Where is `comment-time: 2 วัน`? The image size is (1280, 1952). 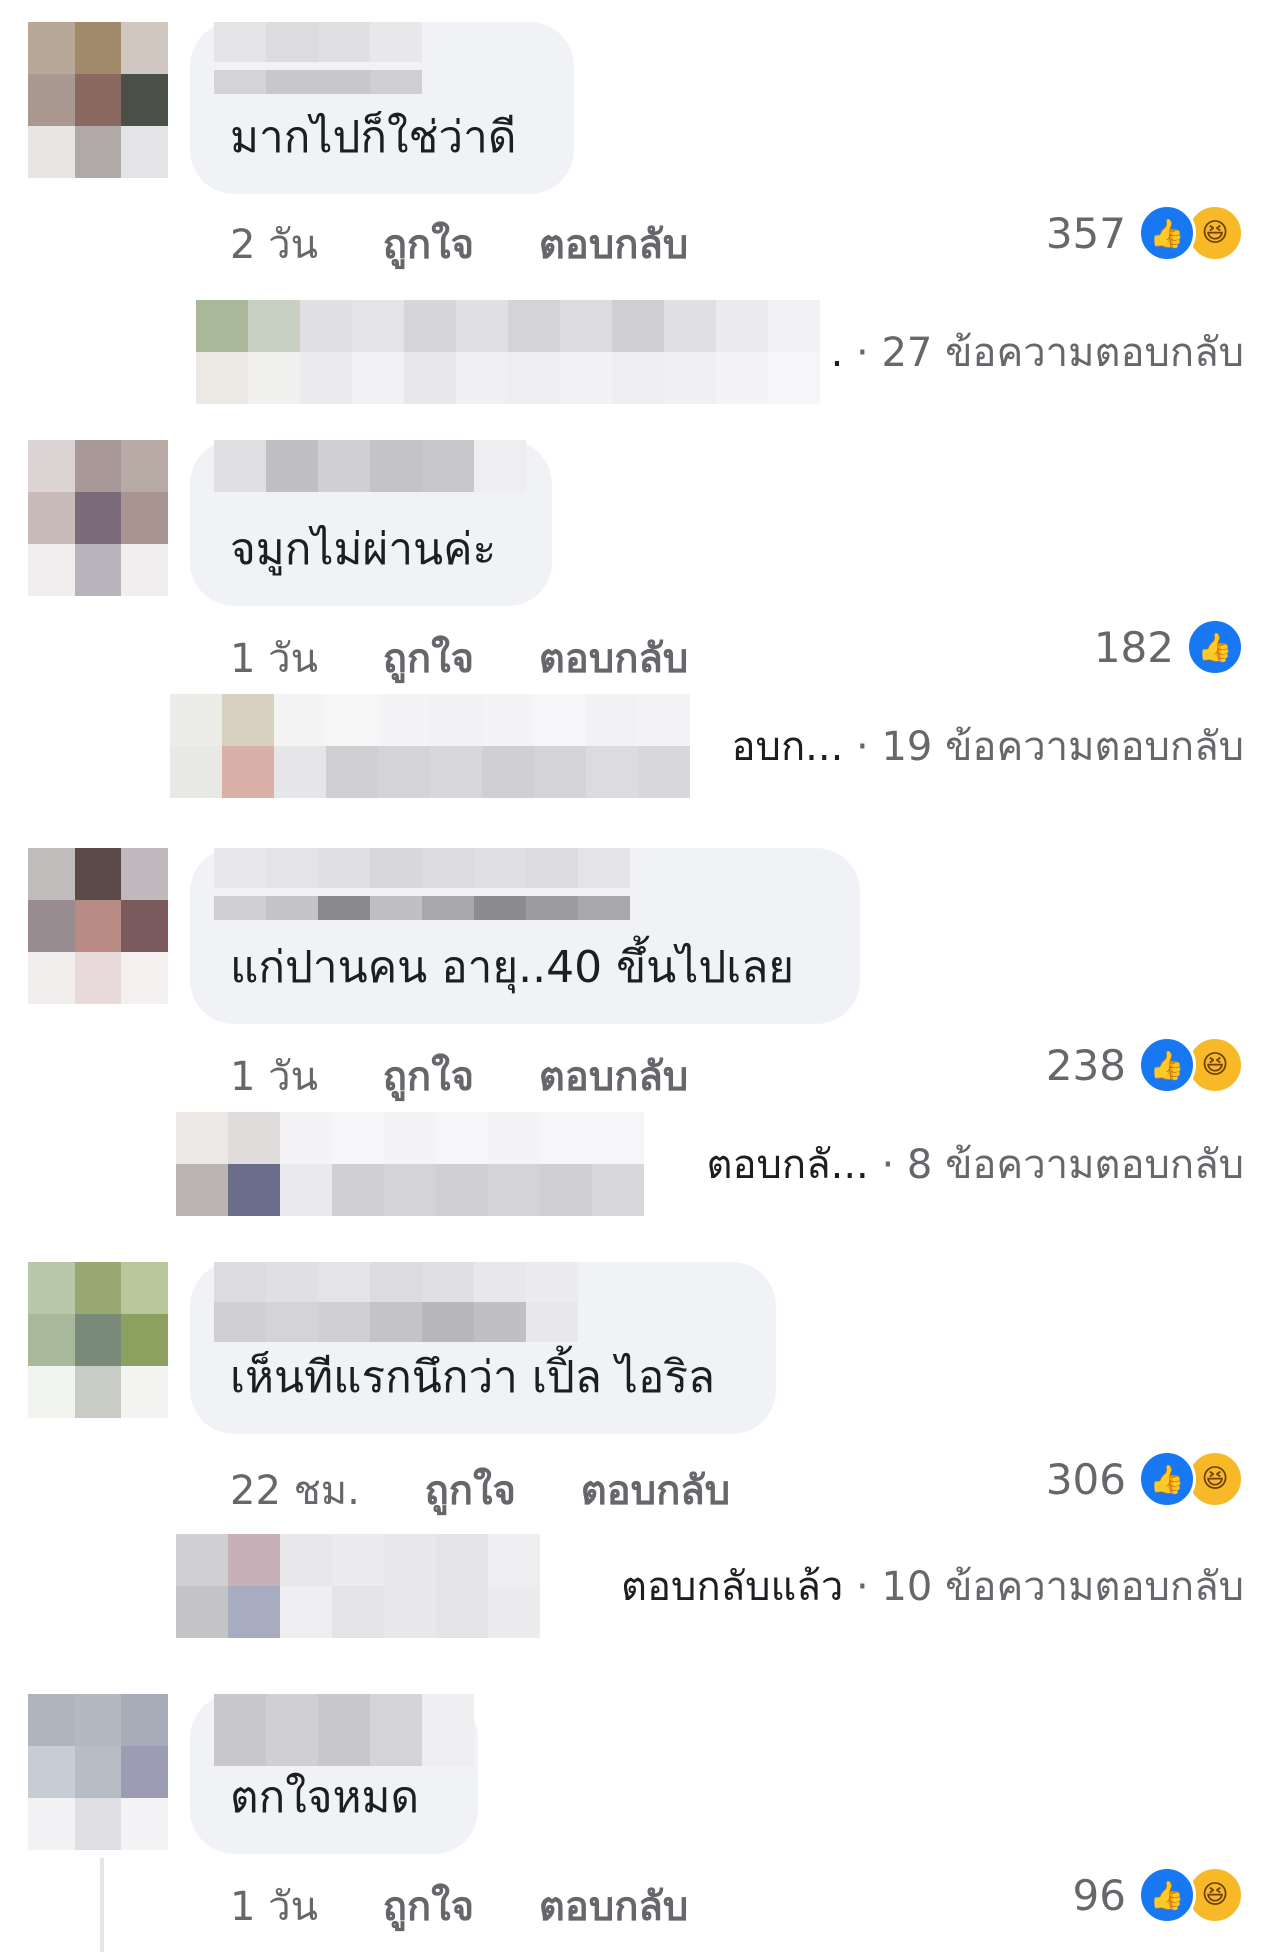
comment-time: 2 วัน is located at coordinates (274, 244).